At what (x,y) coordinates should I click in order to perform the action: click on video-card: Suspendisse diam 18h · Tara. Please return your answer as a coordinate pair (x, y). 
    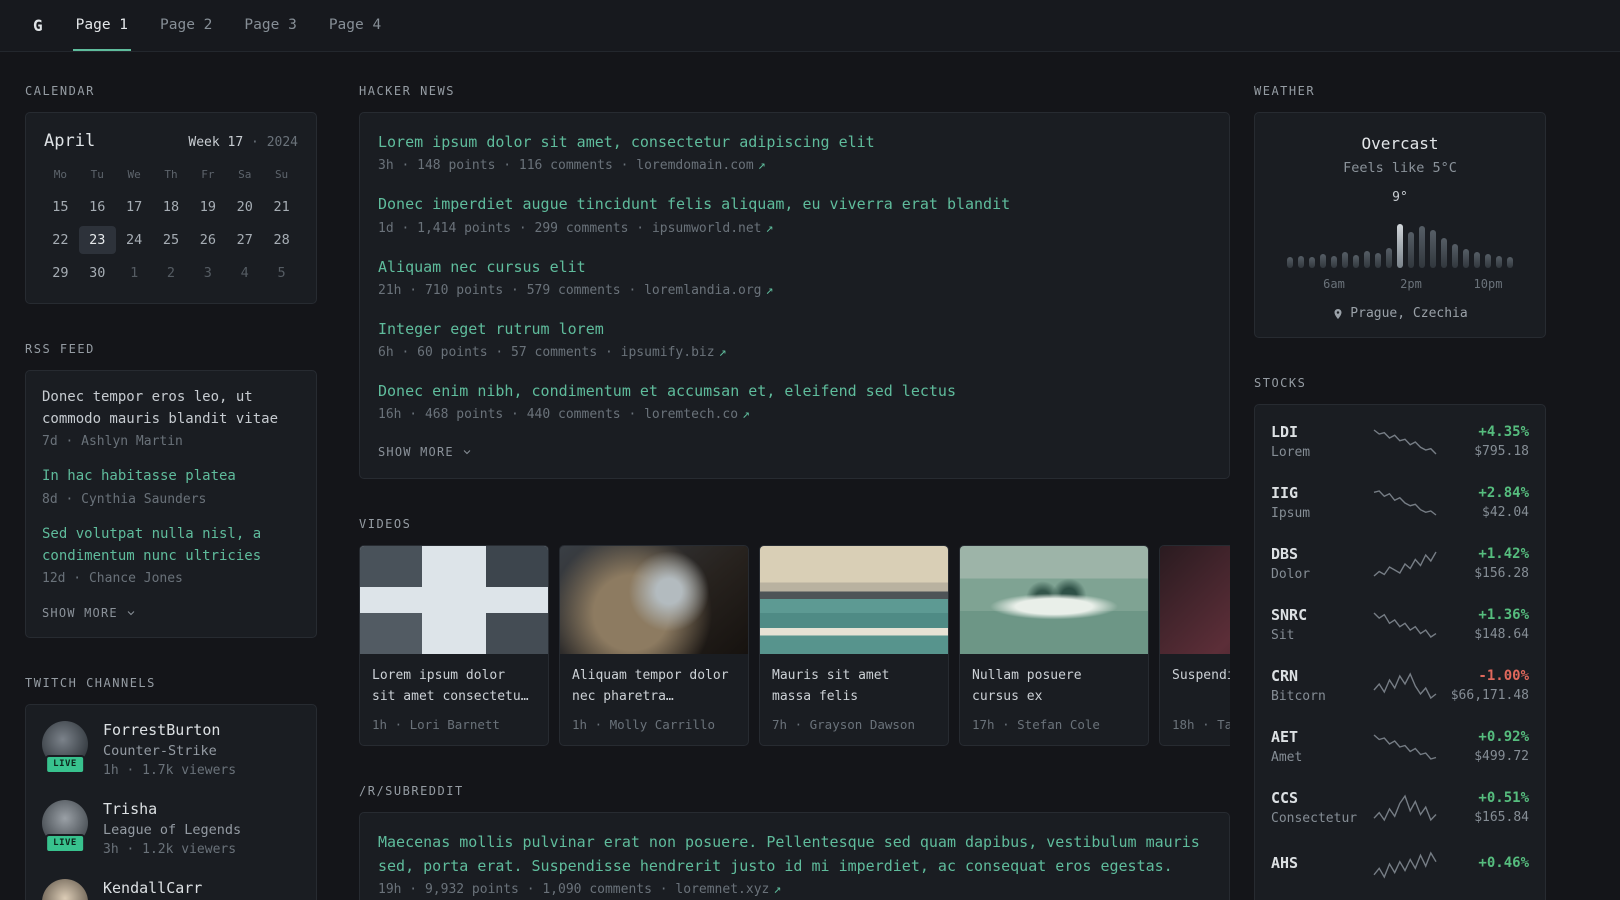
    Looking at the image, I should click on (1194, 646).